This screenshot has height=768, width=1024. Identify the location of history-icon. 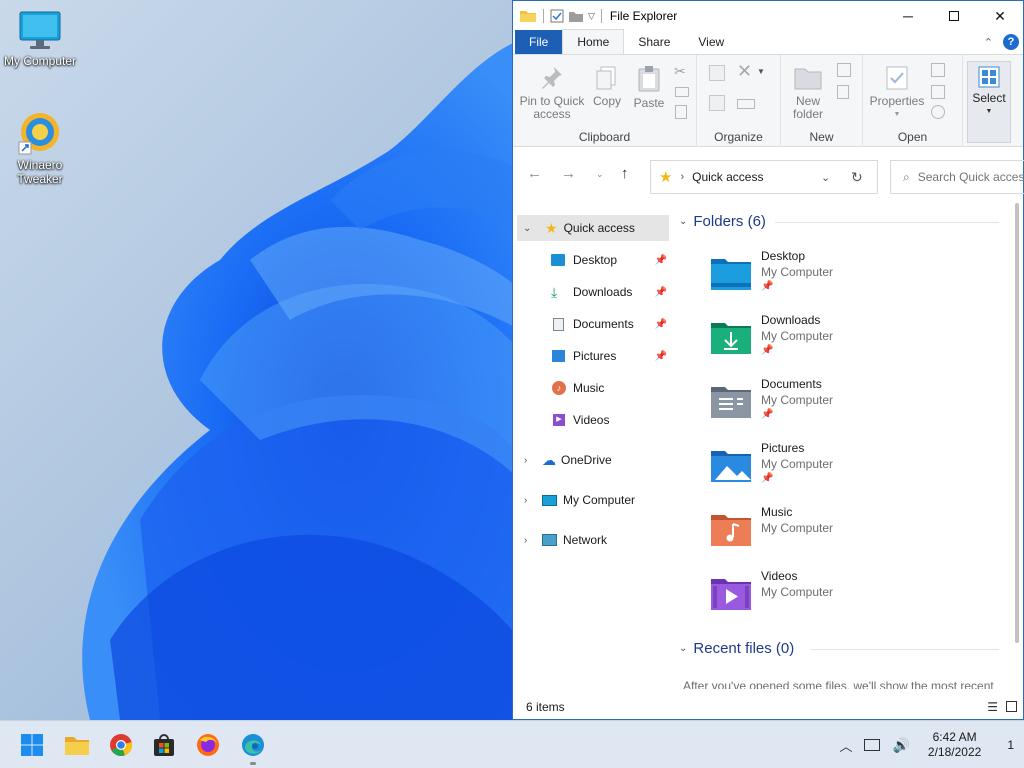
(938, 112).